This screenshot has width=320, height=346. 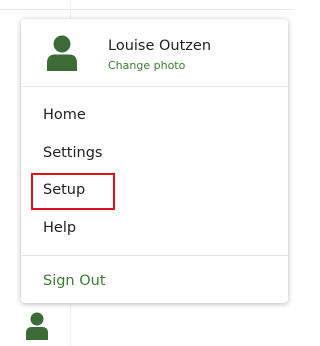 I want to click on menu-item-help: Help, so click(x=59, y=228).